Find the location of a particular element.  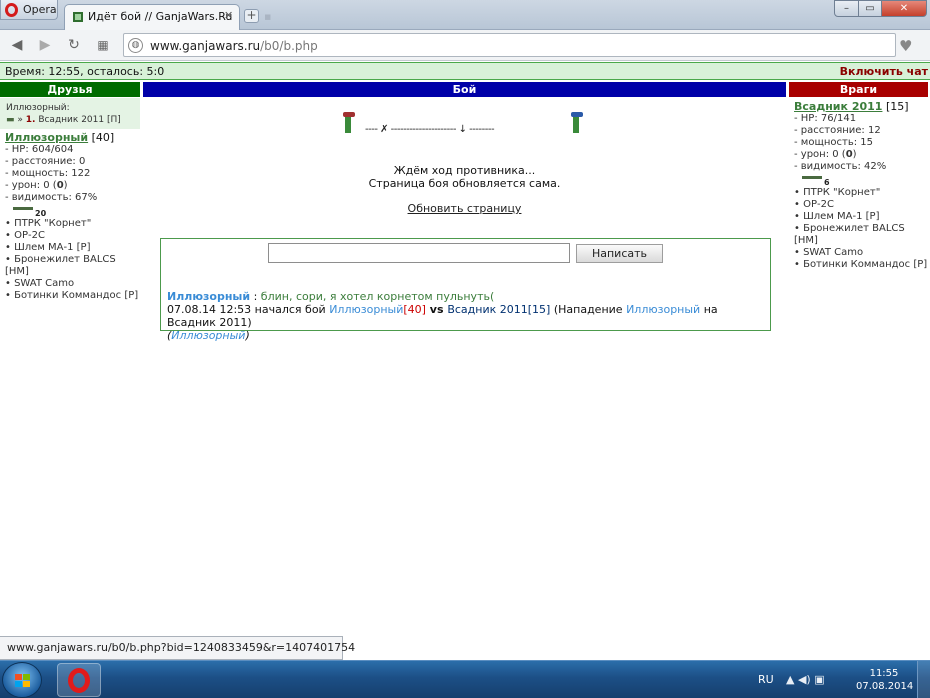

enemy-damage-suffix: ) is located at coordinates (854, 154).